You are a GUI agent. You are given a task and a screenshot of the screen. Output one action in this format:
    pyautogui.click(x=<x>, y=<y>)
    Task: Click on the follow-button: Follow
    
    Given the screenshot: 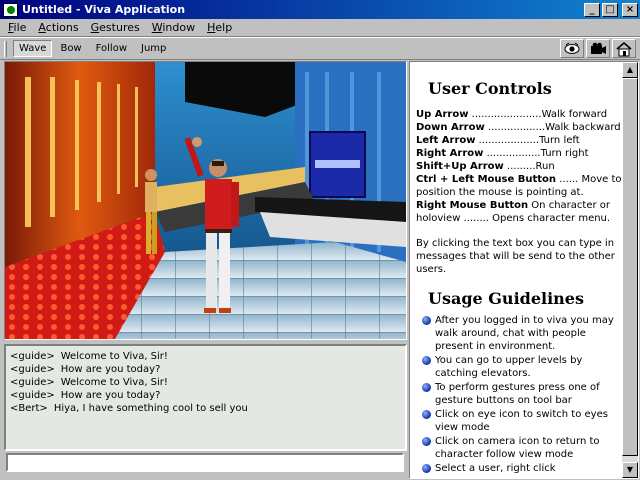 What is the action you would take?
    pyautogui.click(x=111, y=48)
    